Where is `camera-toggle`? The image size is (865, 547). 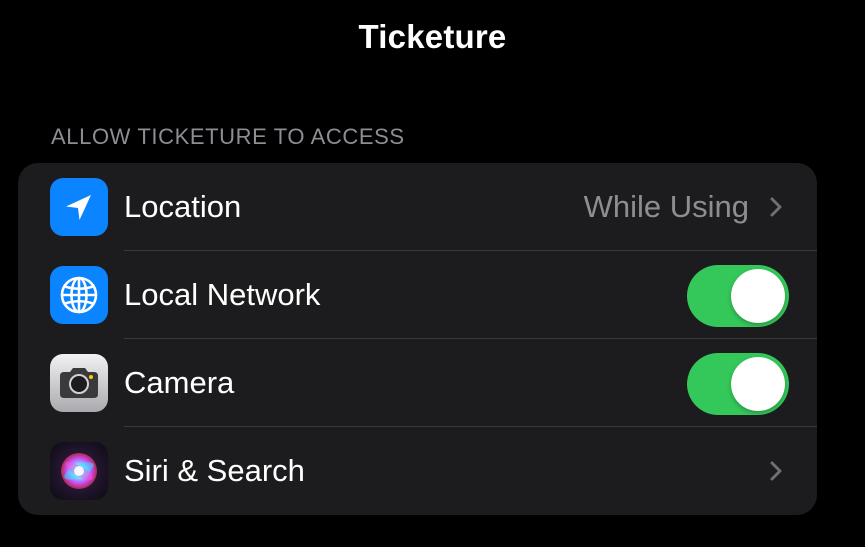 camera-toggle is located at coordinates (738, 384).